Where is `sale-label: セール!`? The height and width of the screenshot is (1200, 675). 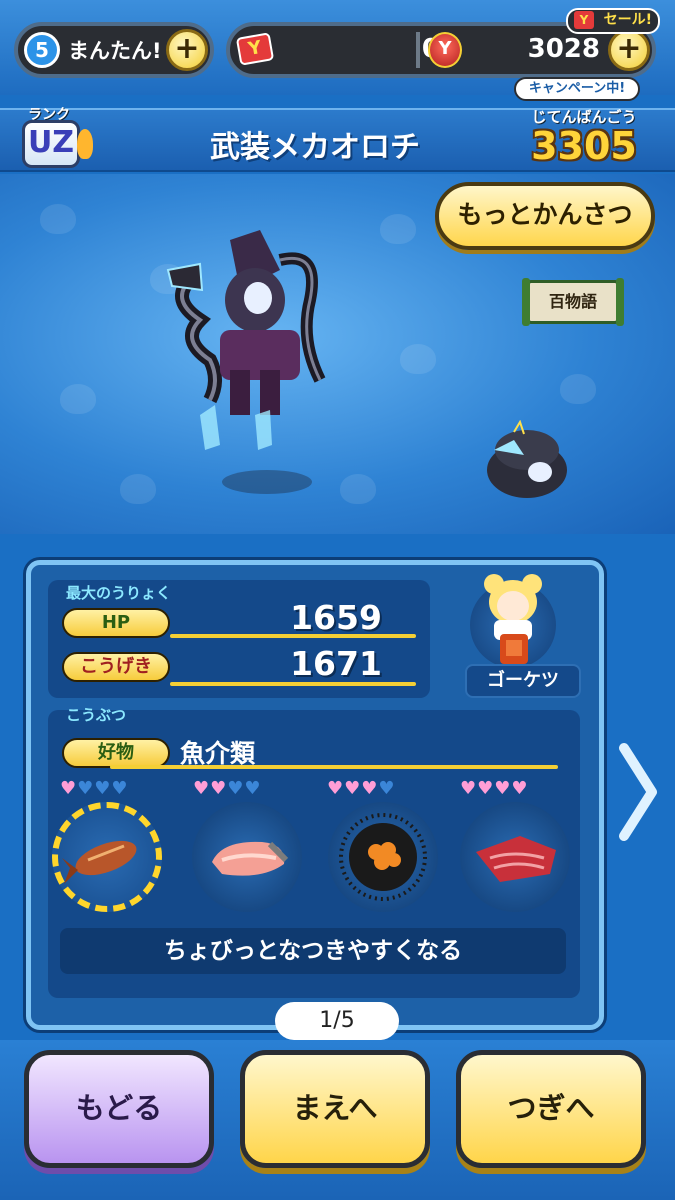
sale-label: セール! is located at coordinates (627, 20).